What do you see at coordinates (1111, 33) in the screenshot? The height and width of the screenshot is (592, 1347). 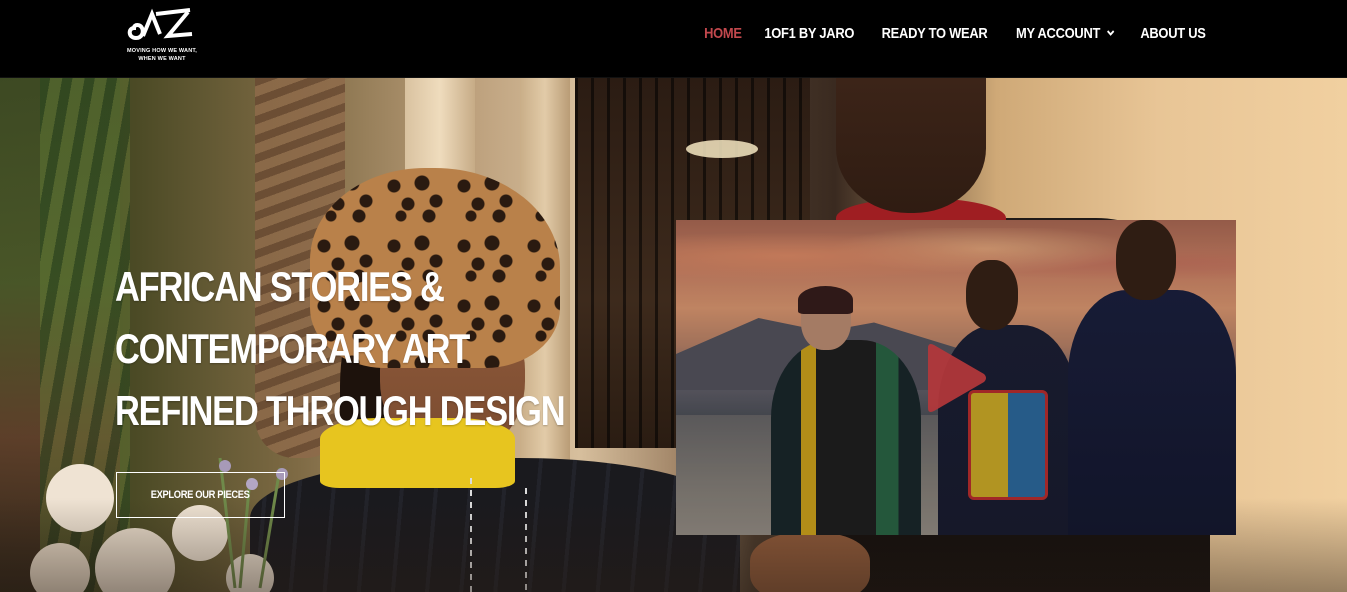 I see `chevron-down-icon` at bounding box center [1111, 33].